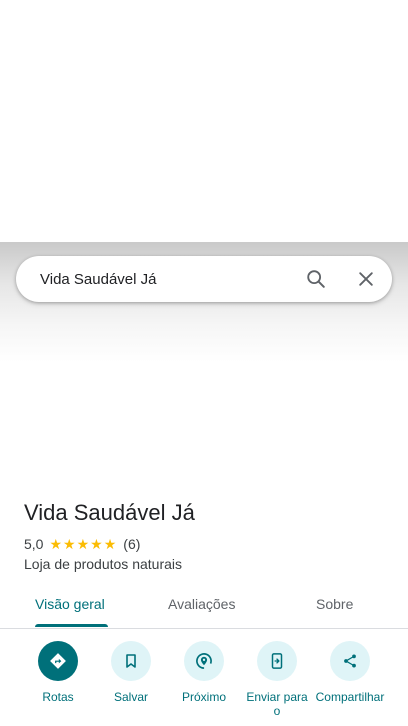  I want to click on rating-row: 5,0 ★ ★ ★ ★ ★ (6), so click(82, 544).